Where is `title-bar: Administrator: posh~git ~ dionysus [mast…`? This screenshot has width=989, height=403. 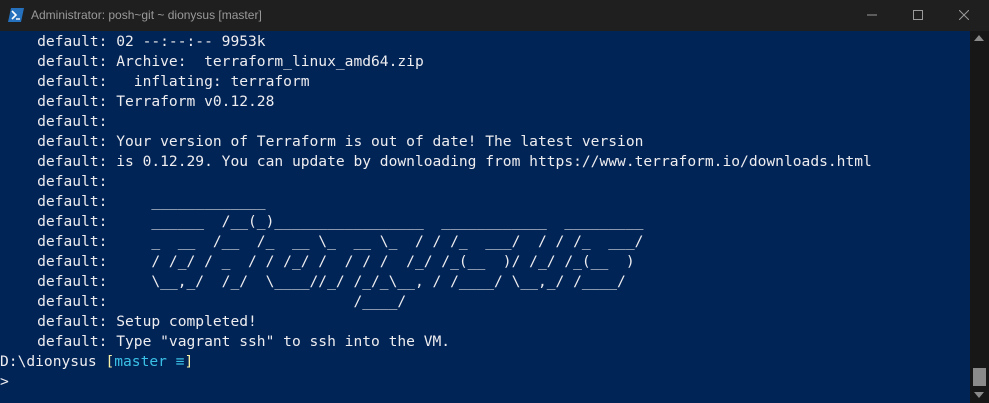
title-bar: Administrator: posh~git ~ dionysus [mast… is located at coordinates (494, 15).